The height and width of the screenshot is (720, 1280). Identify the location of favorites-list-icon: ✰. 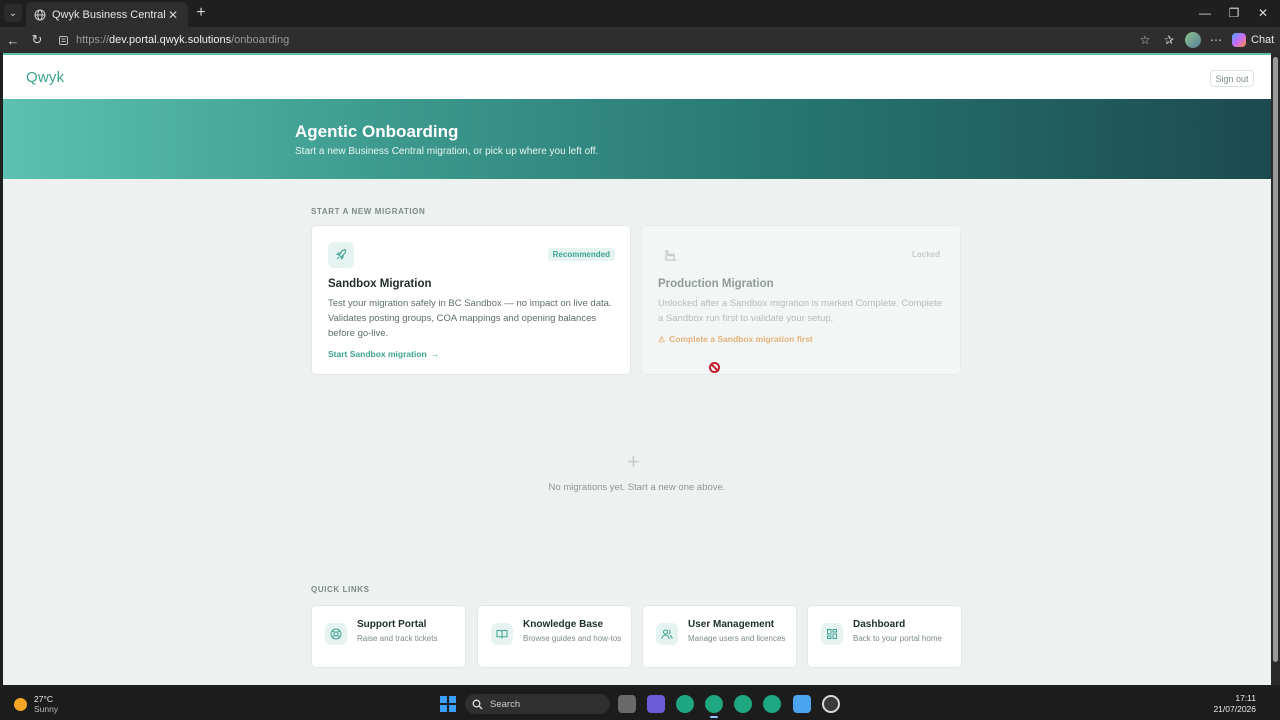
(1169, 40).